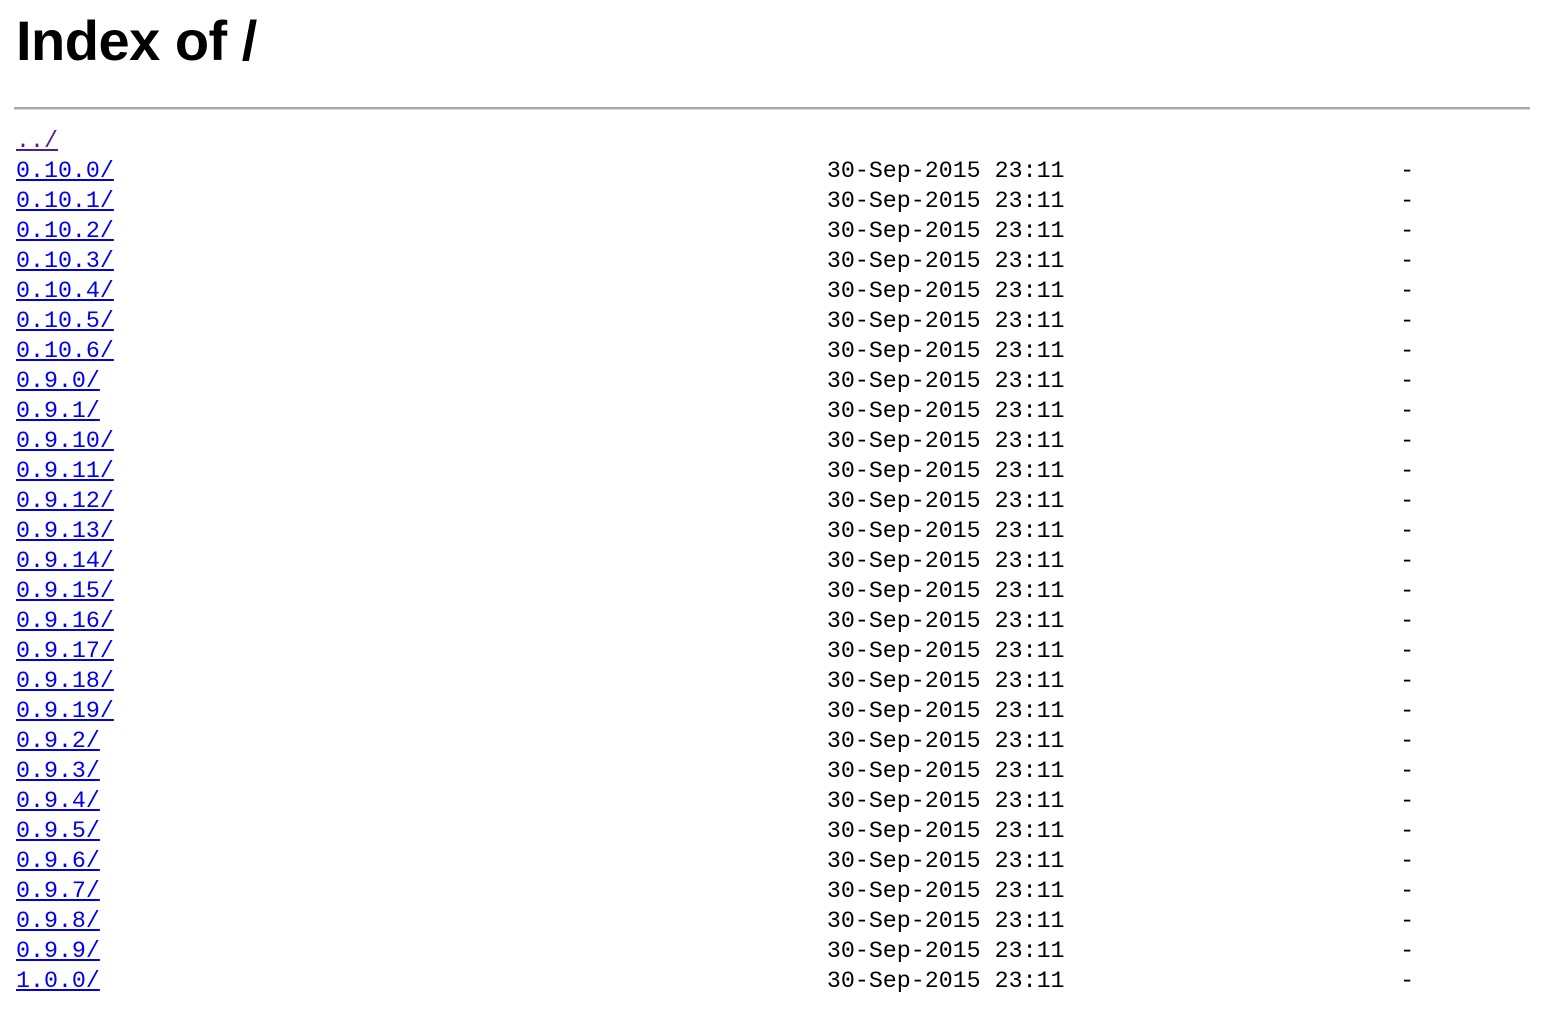  I want to click on directory-link: 0.9.9/, so click(58, 951).